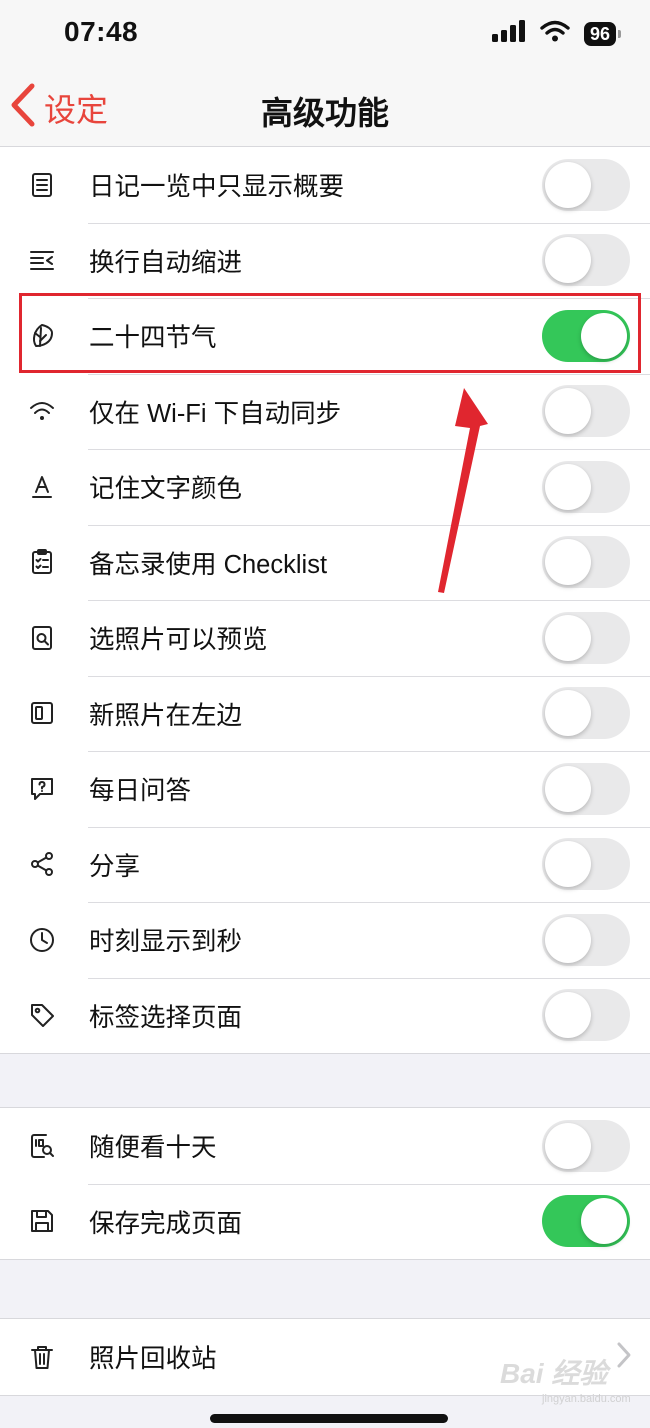 The image size is (650, 1428). What do you see at coordinates (325, 789) in the screenshot?
I see `settings-row: 每日问答` at bounding box center [325, 789].